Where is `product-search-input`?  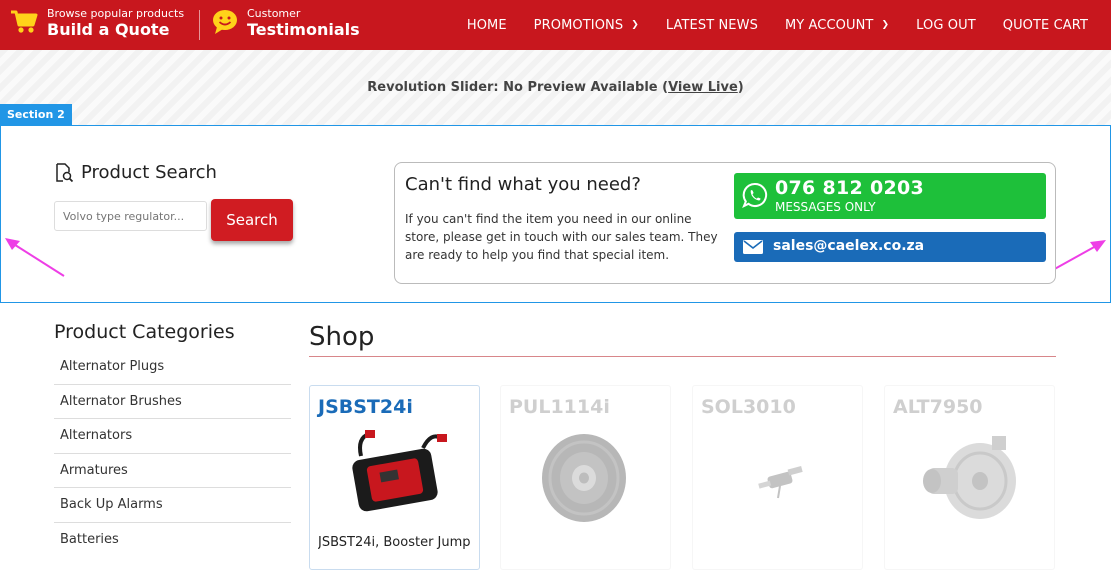 product-search-input is located at coordinates (130, 216).